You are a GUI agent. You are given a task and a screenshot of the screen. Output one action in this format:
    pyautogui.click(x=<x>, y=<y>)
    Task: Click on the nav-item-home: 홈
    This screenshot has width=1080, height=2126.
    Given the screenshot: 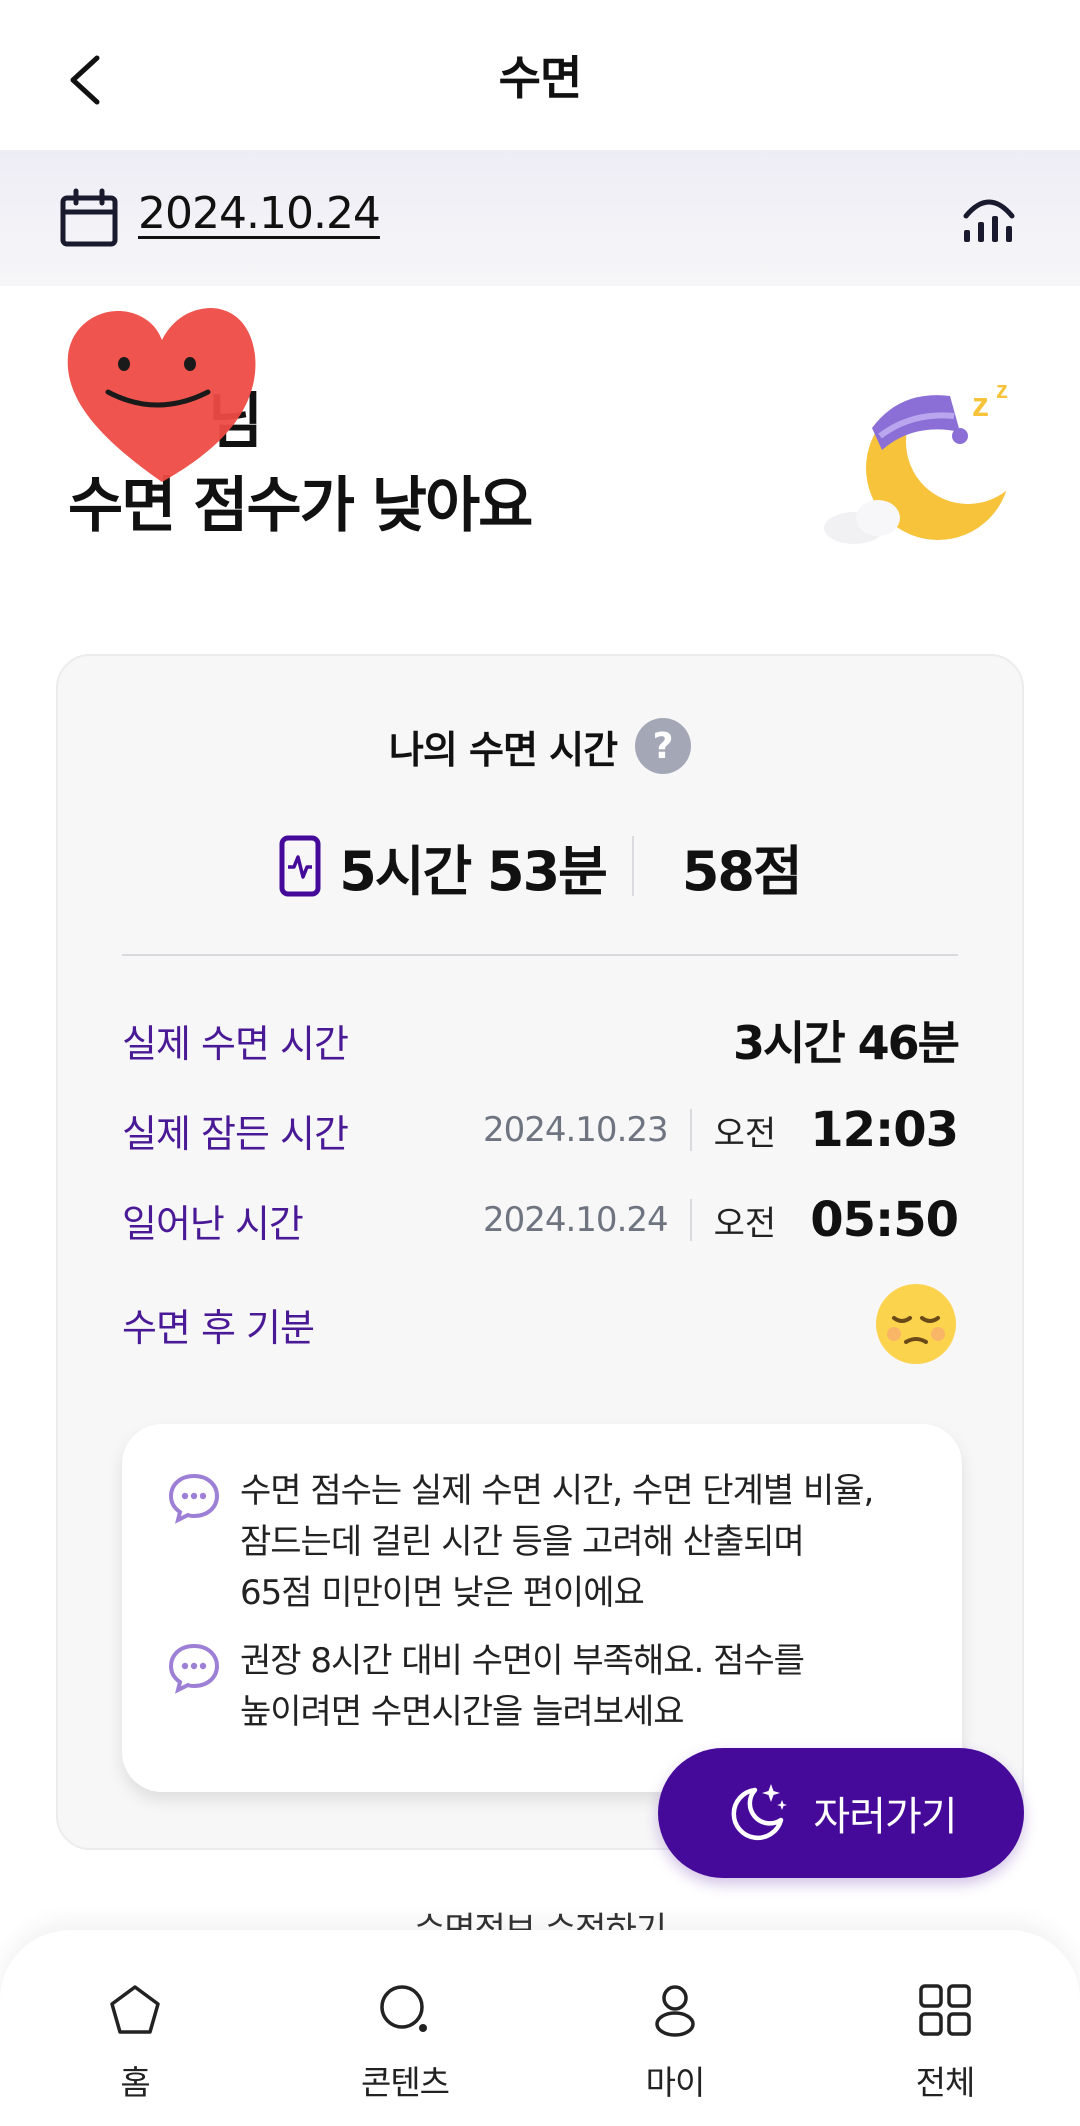 What is the action you would take?
    pyautogui.click(x=135, y=2028)
    